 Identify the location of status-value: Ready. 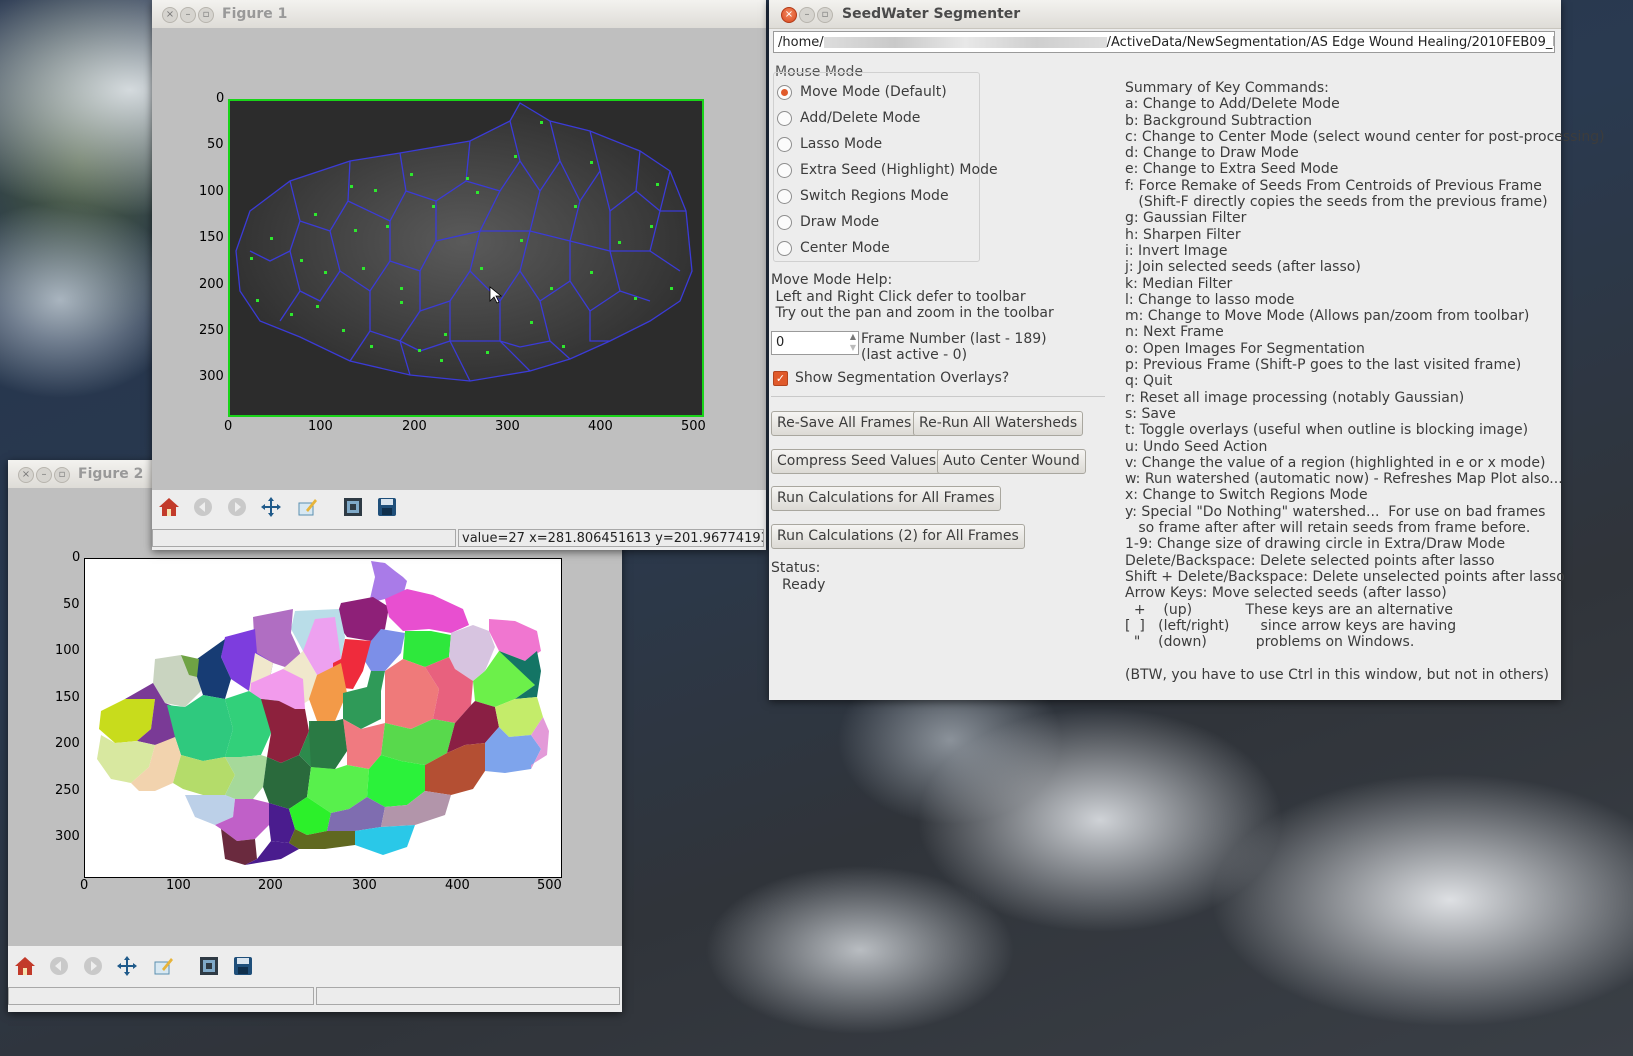
(804, 585).